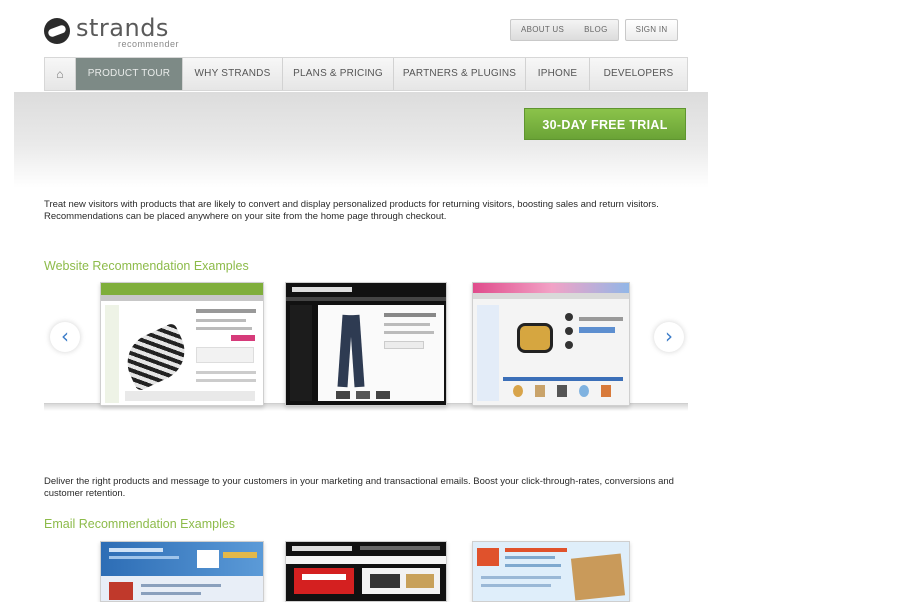 This screenshot has width=912, height=602. Describe the element at coordinates (129, 74) in the screenshot. I see `nav-item-product-tour: PRODUCT TOUR` at that location.